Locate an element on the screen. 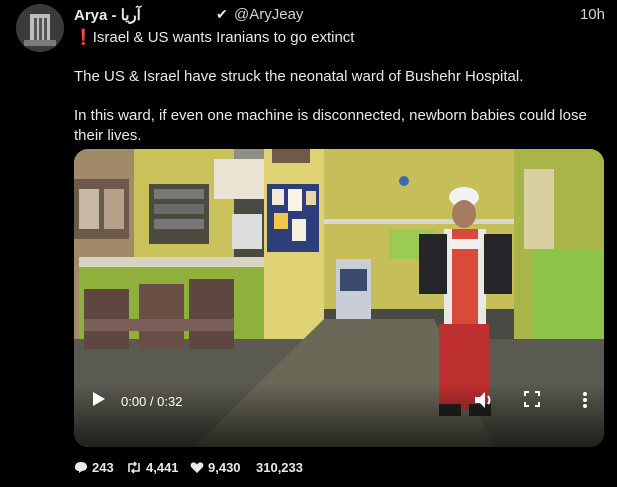  repost-button: 4,441 is located at coordinates (152, 467).